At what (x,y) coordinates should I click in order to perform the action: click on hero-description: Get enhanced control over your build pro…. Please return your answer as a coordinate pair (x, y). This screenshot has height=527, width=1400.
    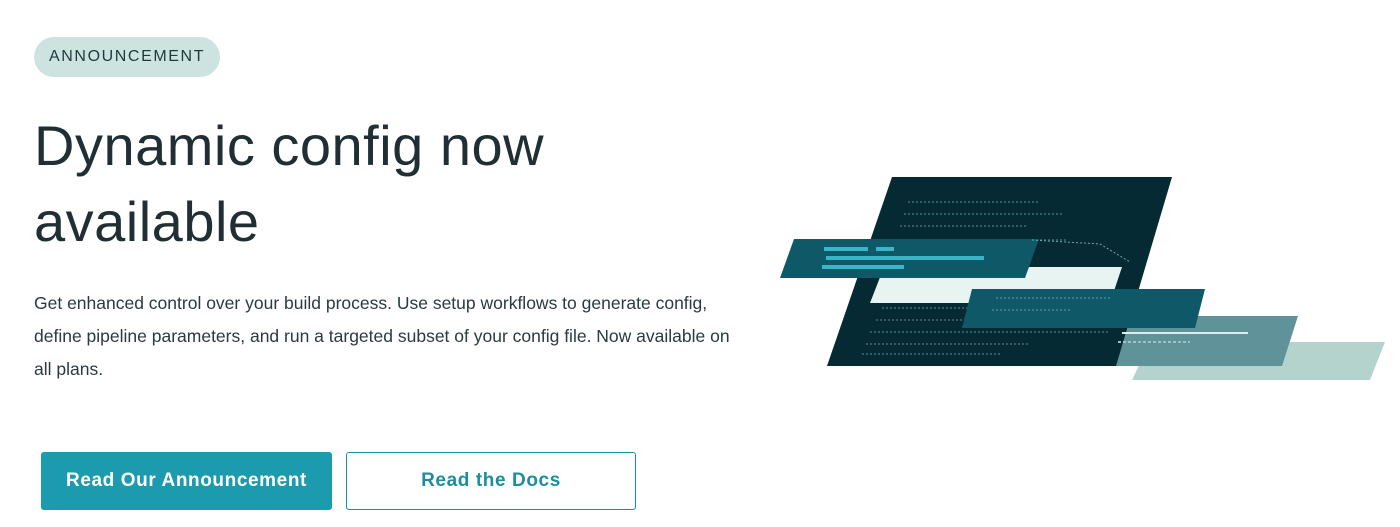
    Looking at the image, I should click on (382, 336).